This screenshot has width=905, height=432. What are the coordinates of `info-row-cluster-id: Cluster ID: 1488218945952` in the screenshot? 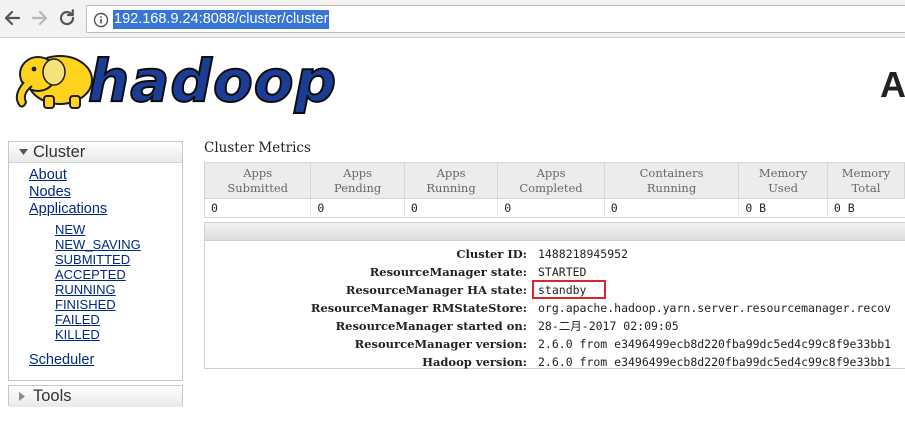 It's located at (555, 254).